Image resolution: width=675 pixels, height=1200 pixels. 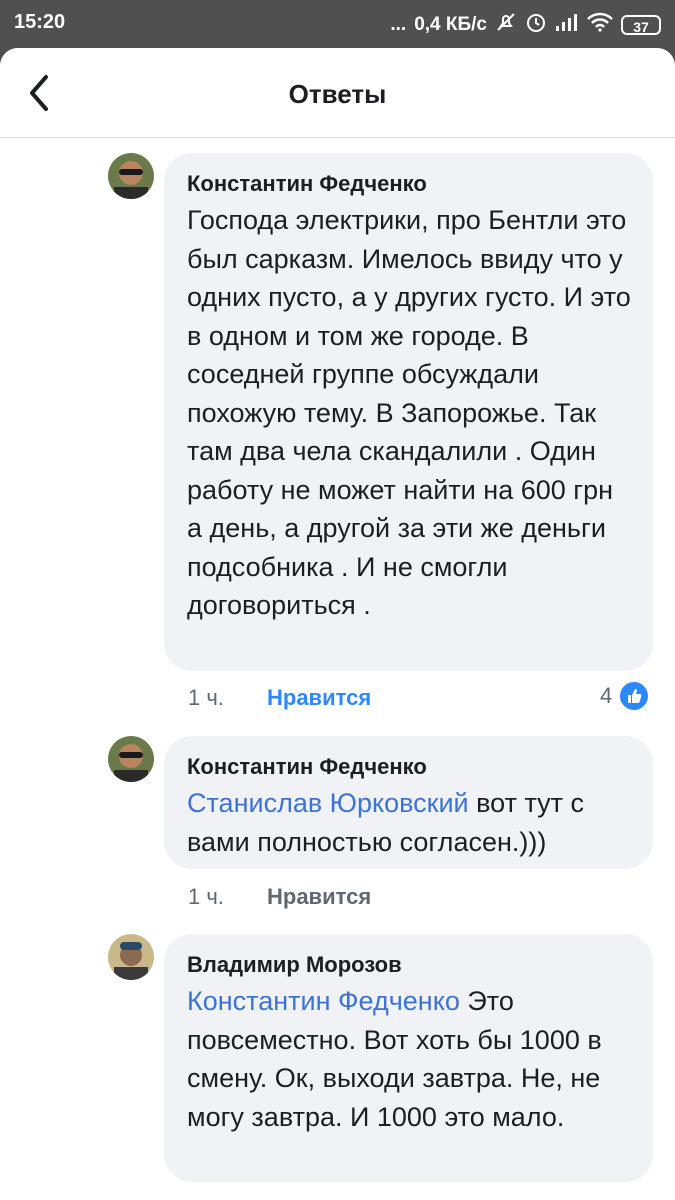 What do you see at coordinates (641, 24) in the screenshot?
I see `battery-icon: 37` at bounding box center [641, 24].